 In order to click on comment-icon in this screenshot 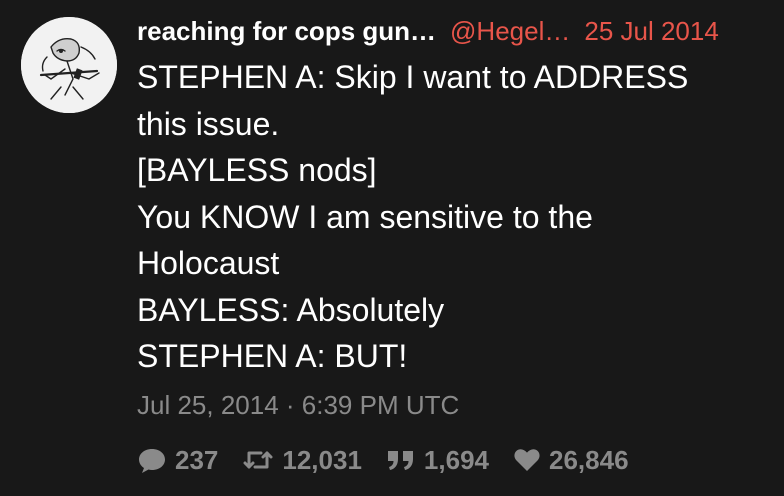, I will do `click(152, 461)`.